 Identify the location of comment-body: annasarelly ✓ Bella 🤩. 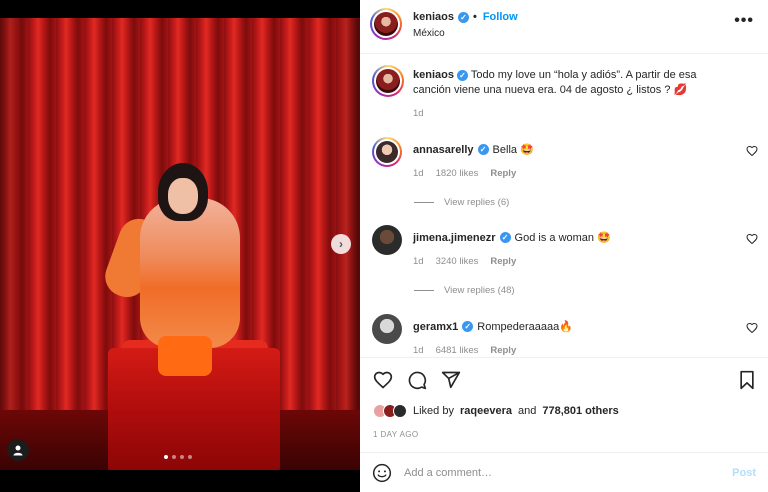
(473, 150).